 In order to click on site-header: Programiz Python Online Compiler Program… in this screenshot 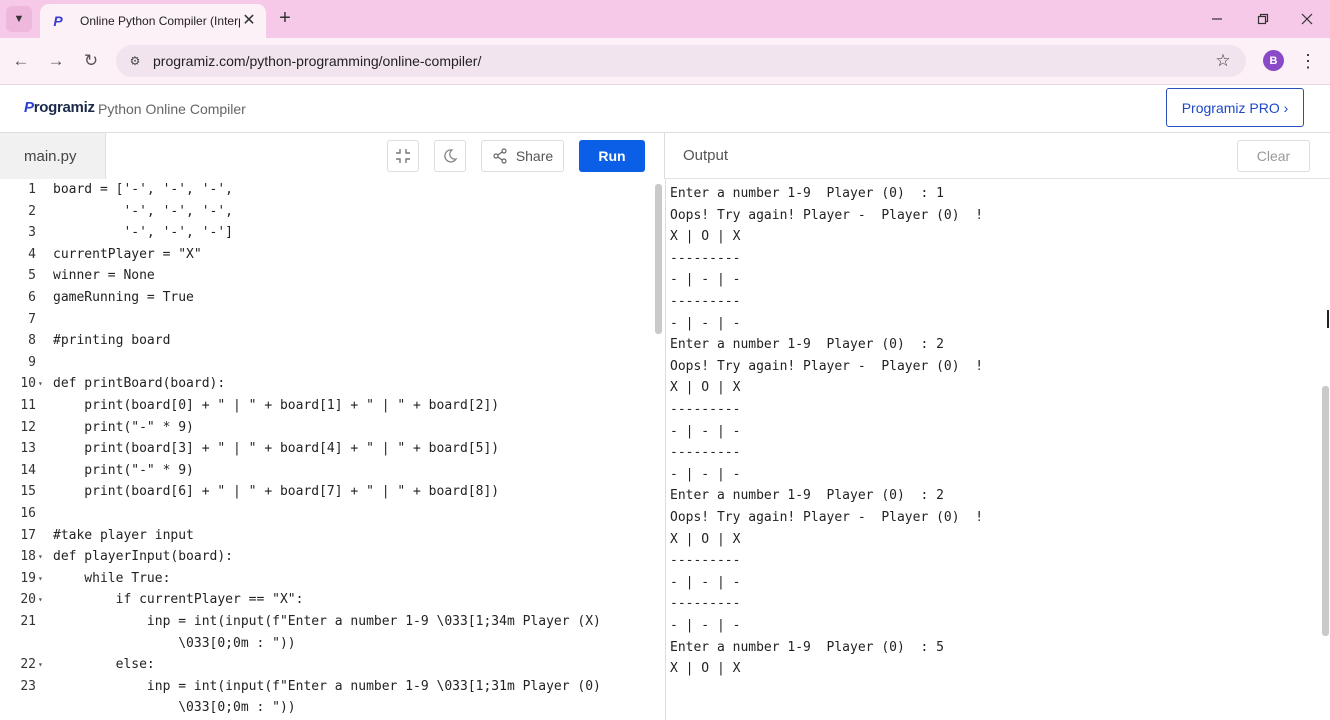, I will do `click(665, 109)`.